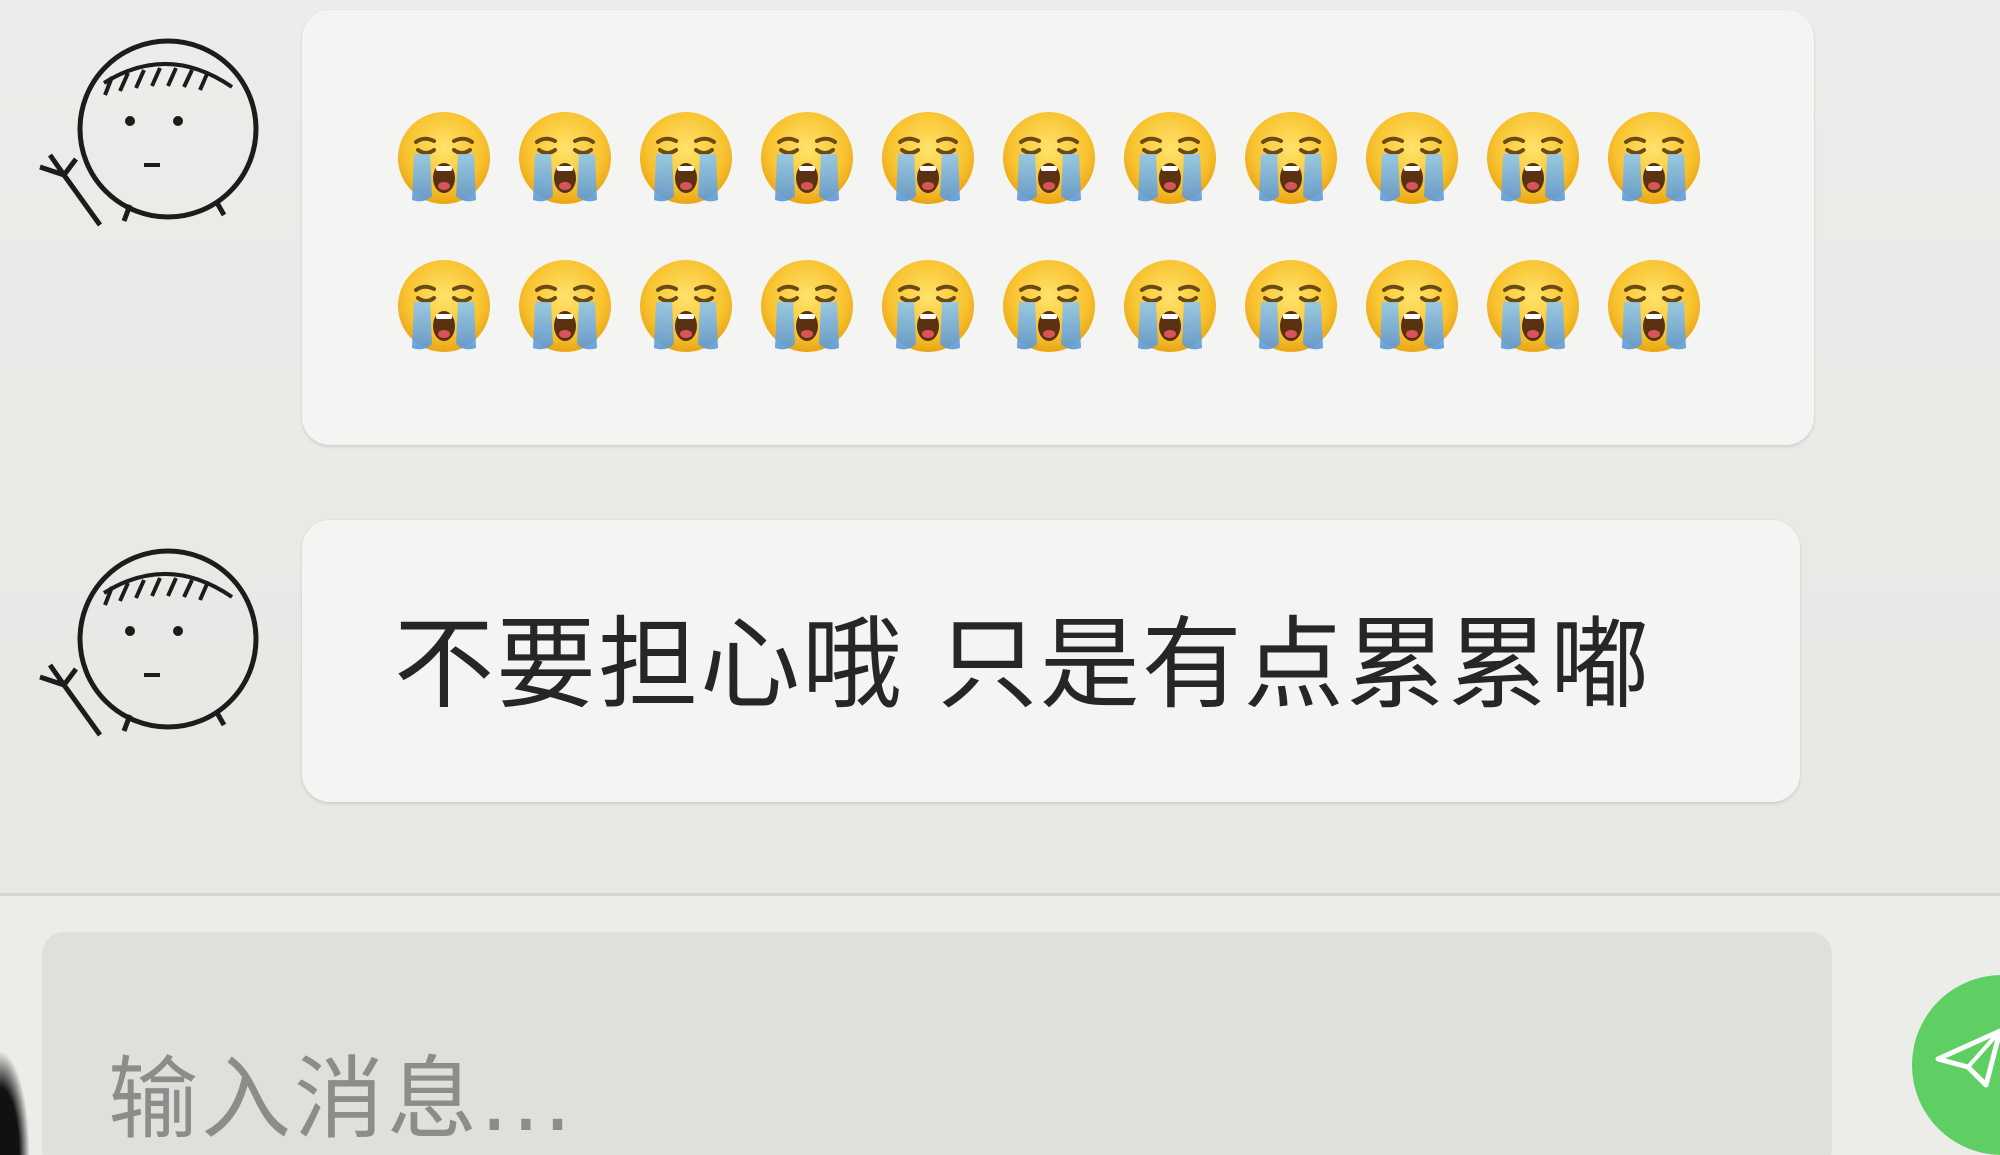 This screenshot has width=2000, height=1155. What do you see at coordinates (1049, 232) in the screenshot?
I see `emoji-grid` at bounding box center [1049, 232].